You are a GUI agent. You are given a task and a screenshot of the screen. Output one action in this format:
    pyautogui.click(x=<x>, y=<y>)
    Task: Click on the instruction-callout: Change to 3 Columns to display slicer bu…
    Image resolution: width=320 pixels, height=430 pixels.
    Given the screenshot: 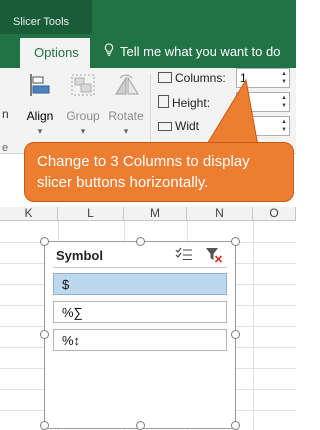 What is the action you would take?
    pyautogui.click(x=159, y=172)
    